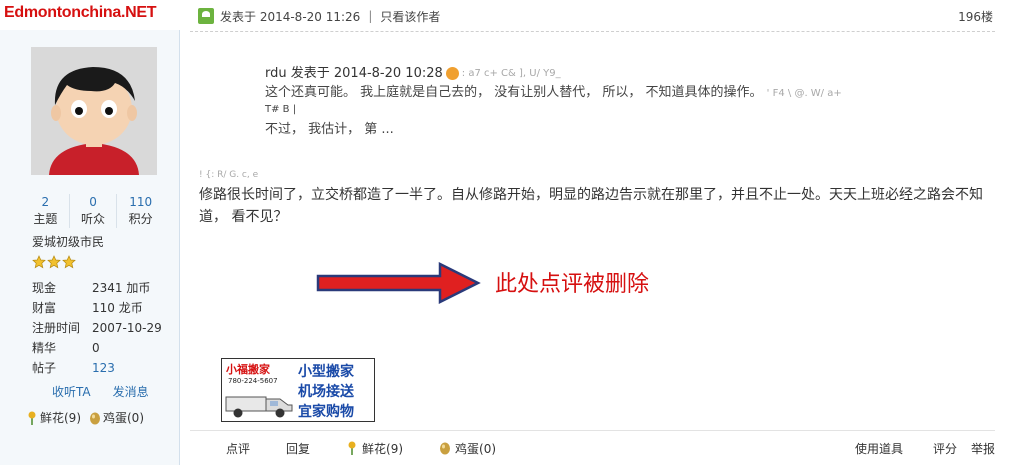 The height and width of the screenshot is (465, 1012). What do you see at coordinates (410, 16) in the screenshot?
I see `author-only-link: 只看该作者` at bounding box center [410, 16].